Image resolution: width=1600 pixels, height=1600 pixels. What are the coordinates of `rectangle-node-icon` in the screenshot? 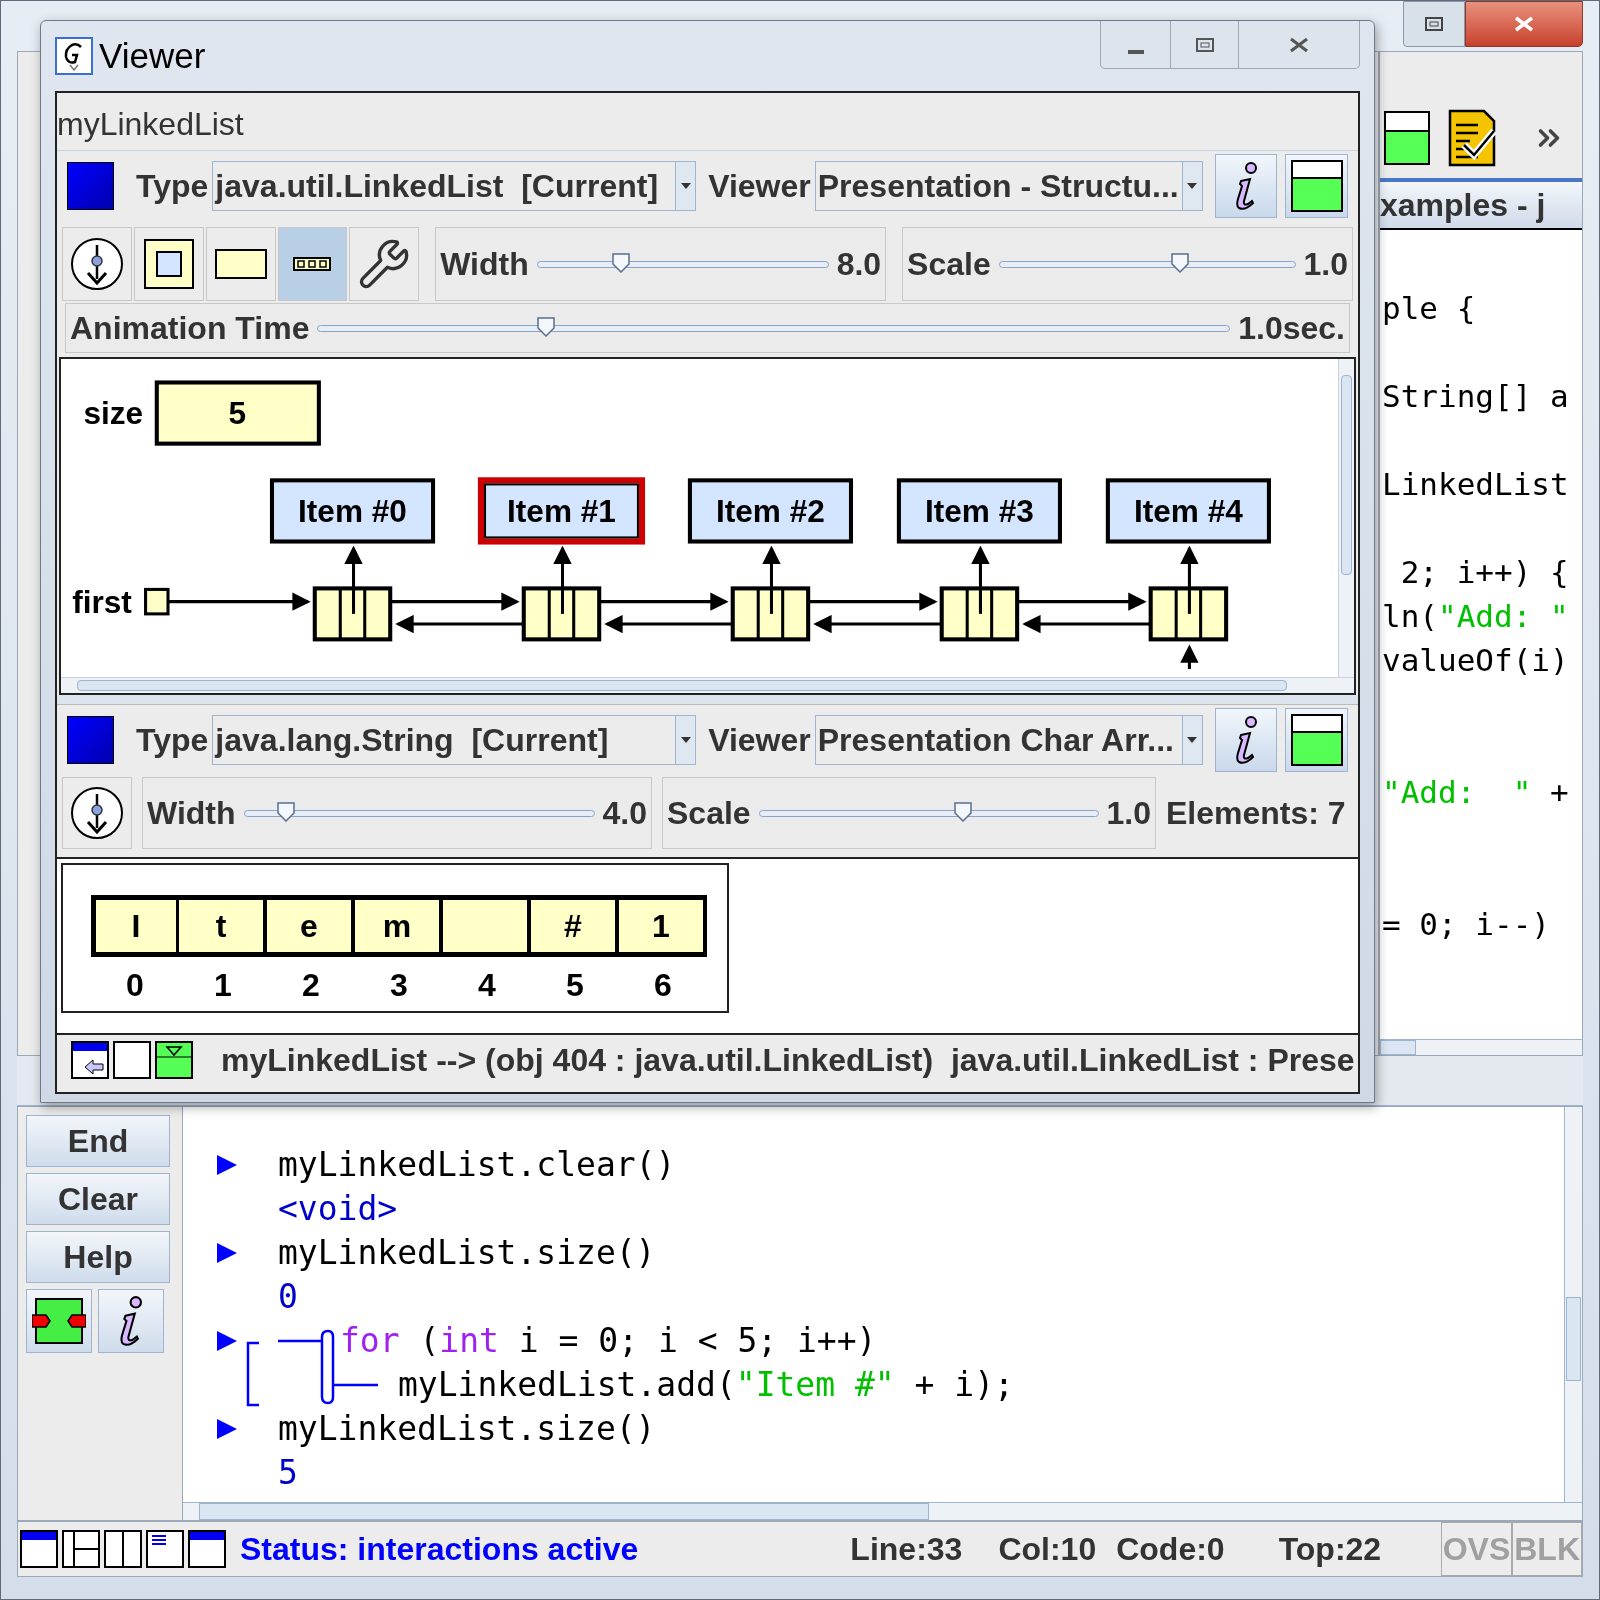 It's located at (240, 264).